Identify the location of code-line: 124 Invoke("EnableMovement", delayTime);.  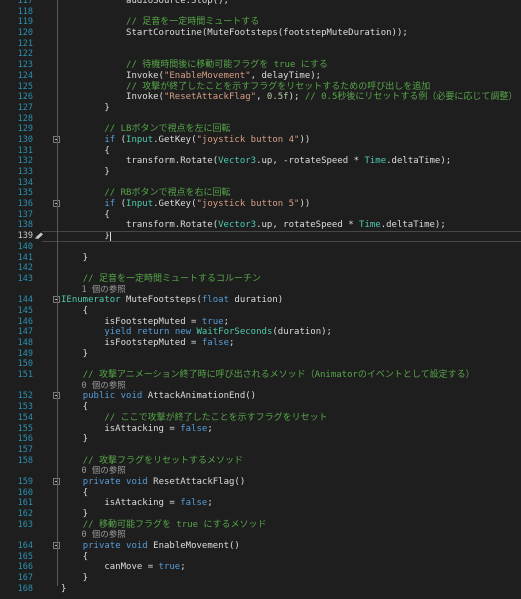
(260, 76).